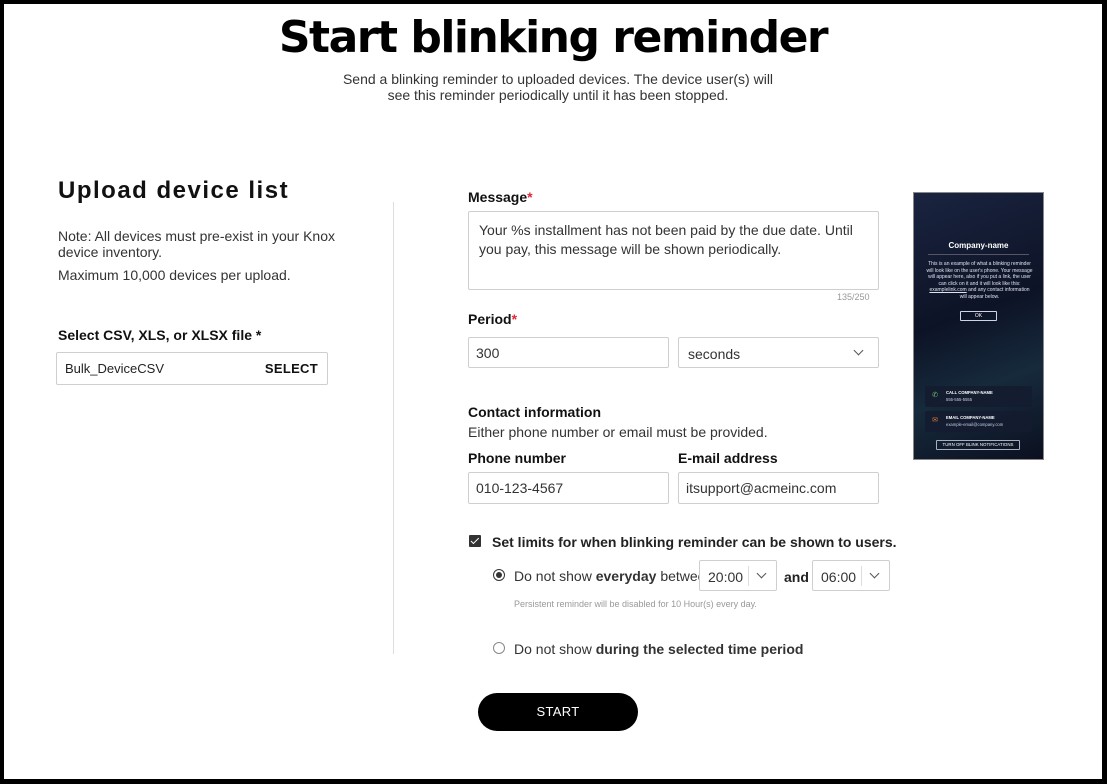 This screenshot has height=784, width=1107. Describe the element at coordinates (534, 412) in the screenshot. I see `contact-label: Contact information` at that location.